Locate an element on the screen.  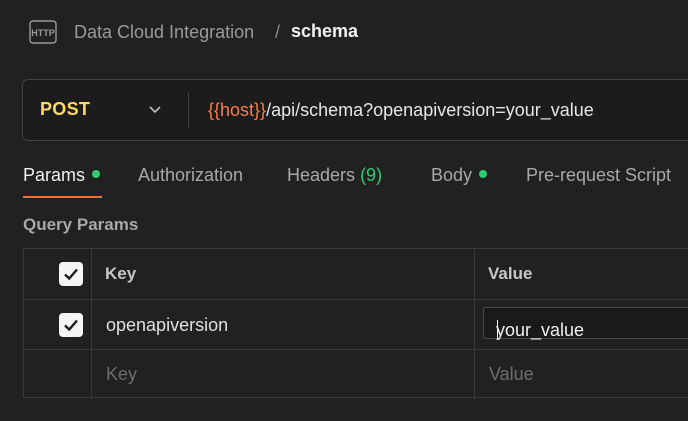
key-header-label: Key is located at coordinates (121, 273).